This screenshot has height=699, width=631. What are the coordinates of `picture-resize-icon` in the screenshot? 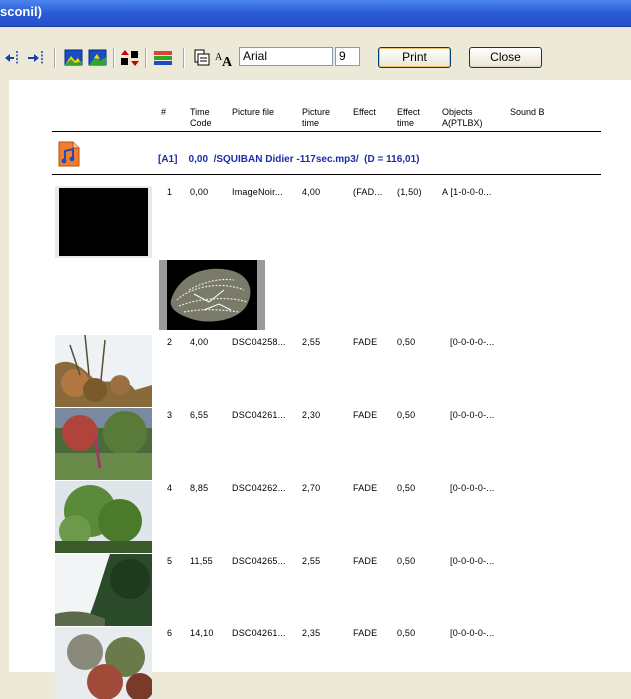 It's located at (98, 58).